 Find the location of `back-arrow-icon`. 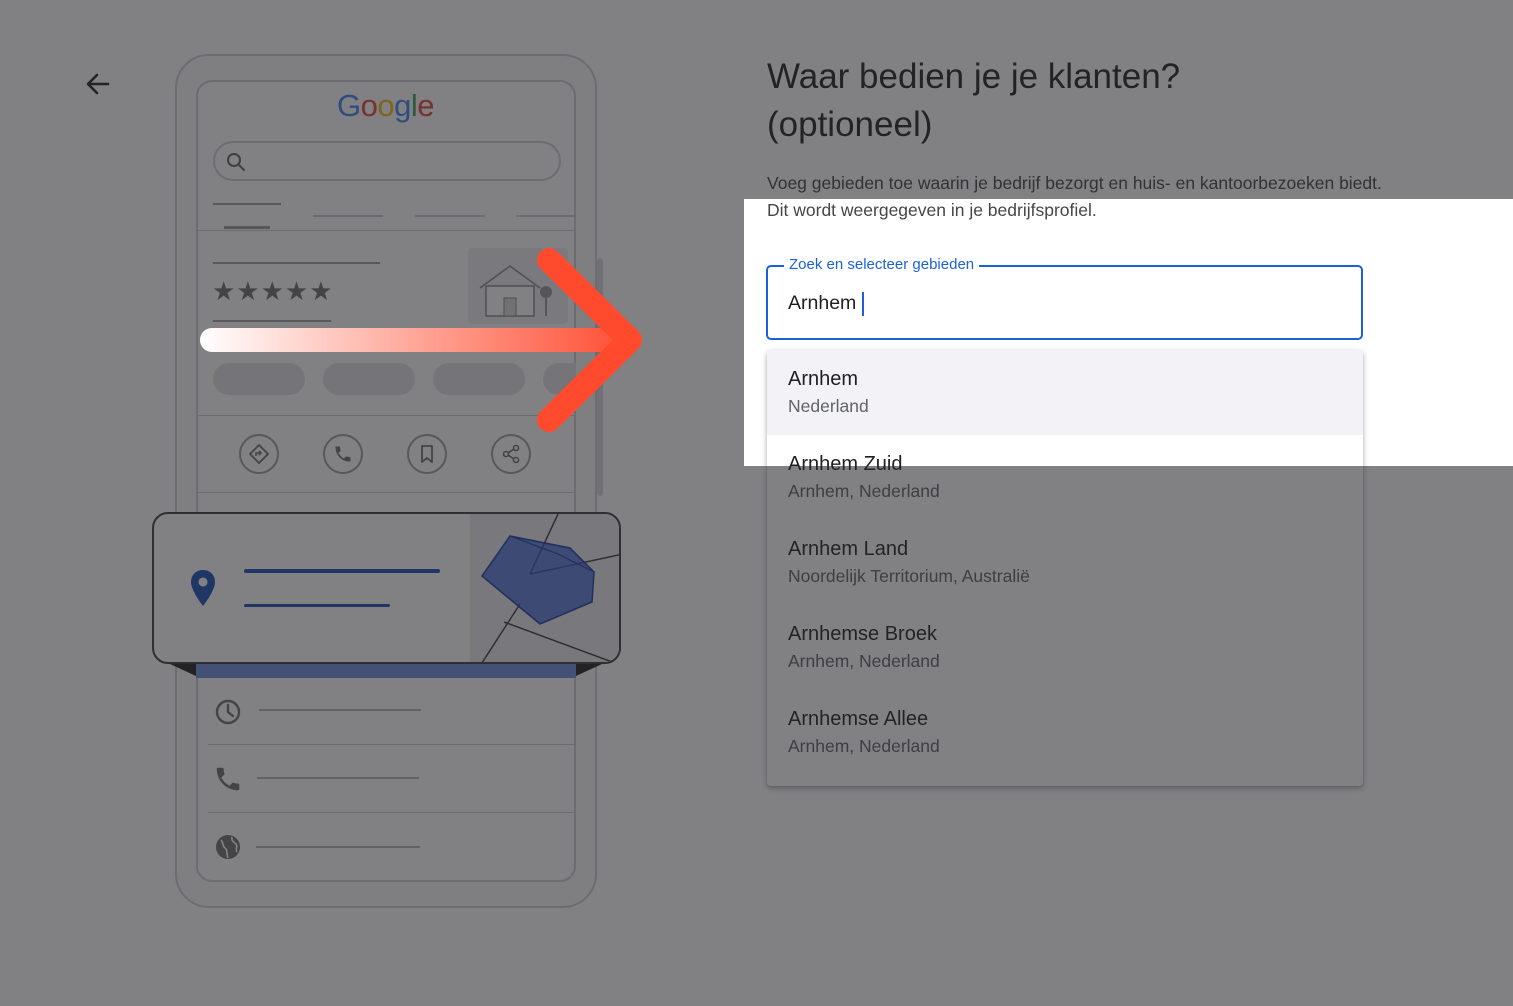

back-arrow-icon is located at coordinates (98, 84).